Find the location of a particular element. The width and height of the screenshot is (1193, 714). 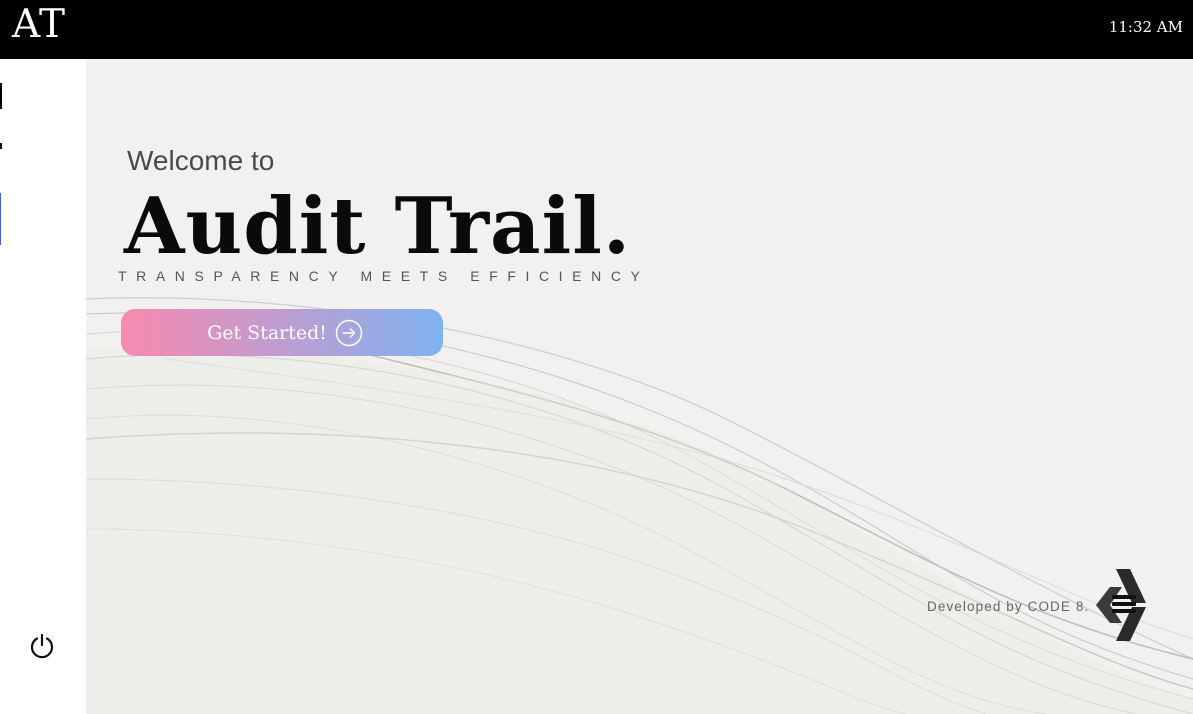

tagline: TRANSPARENCY MEETS EFFICIENCY is located at coordinates (384, 276).